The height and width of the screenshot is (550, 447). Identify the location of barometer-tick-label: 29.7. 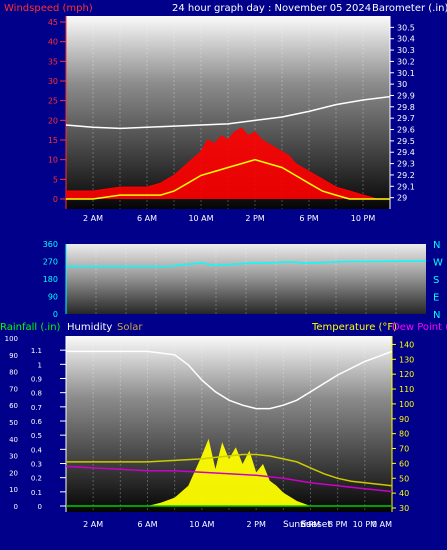
(406, 118).